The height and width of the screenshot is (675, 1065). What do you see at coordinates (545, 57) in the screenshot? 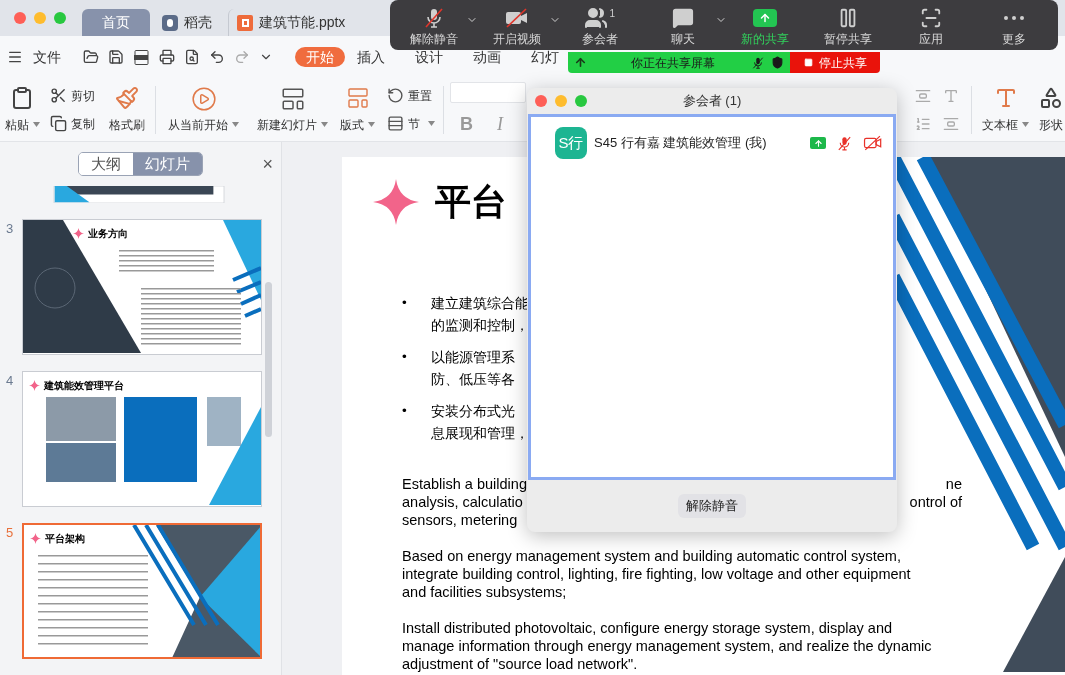
I see `ribbon-tab: 幻灯` at bounding box center [545, 57].